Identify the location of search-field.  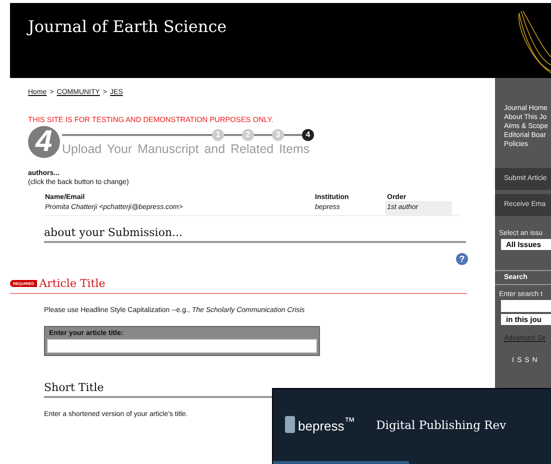
(526, 306).